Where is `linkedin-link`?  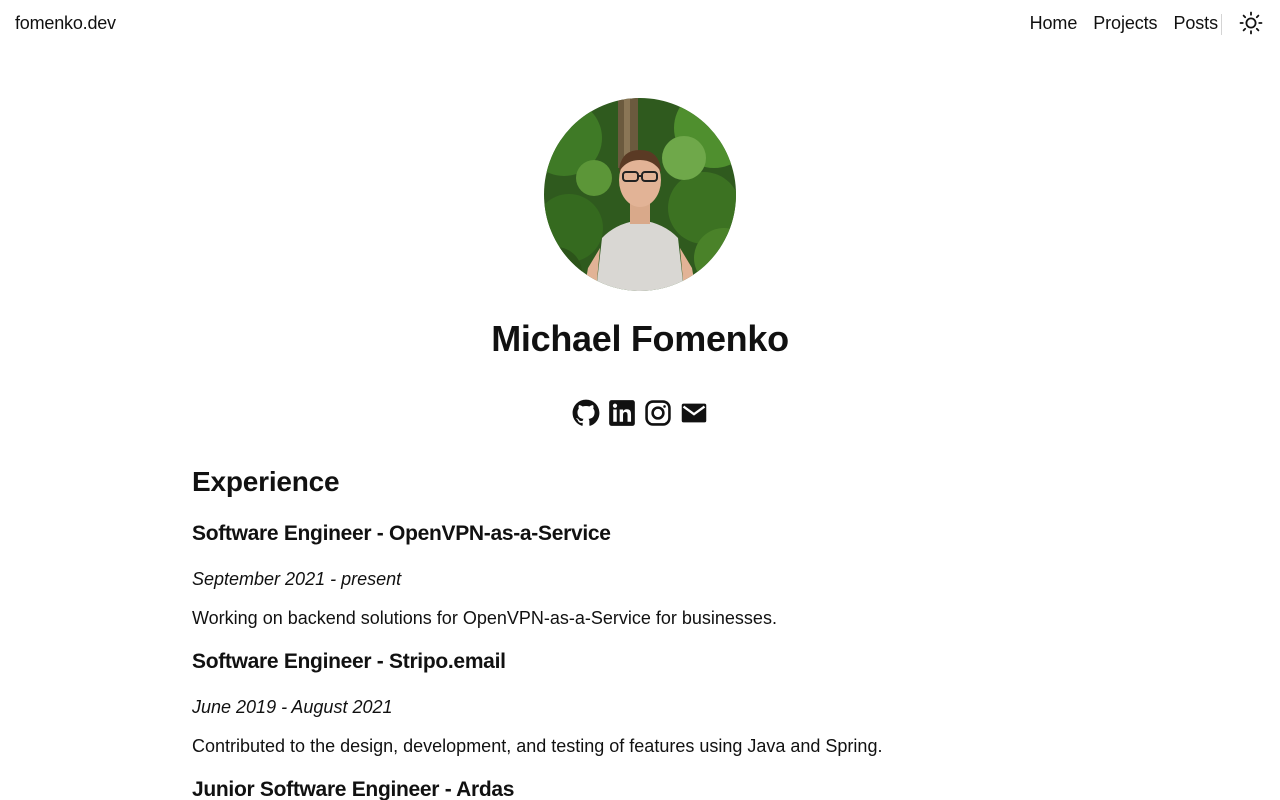 linkedin-link is located at coordinates (622, 413).